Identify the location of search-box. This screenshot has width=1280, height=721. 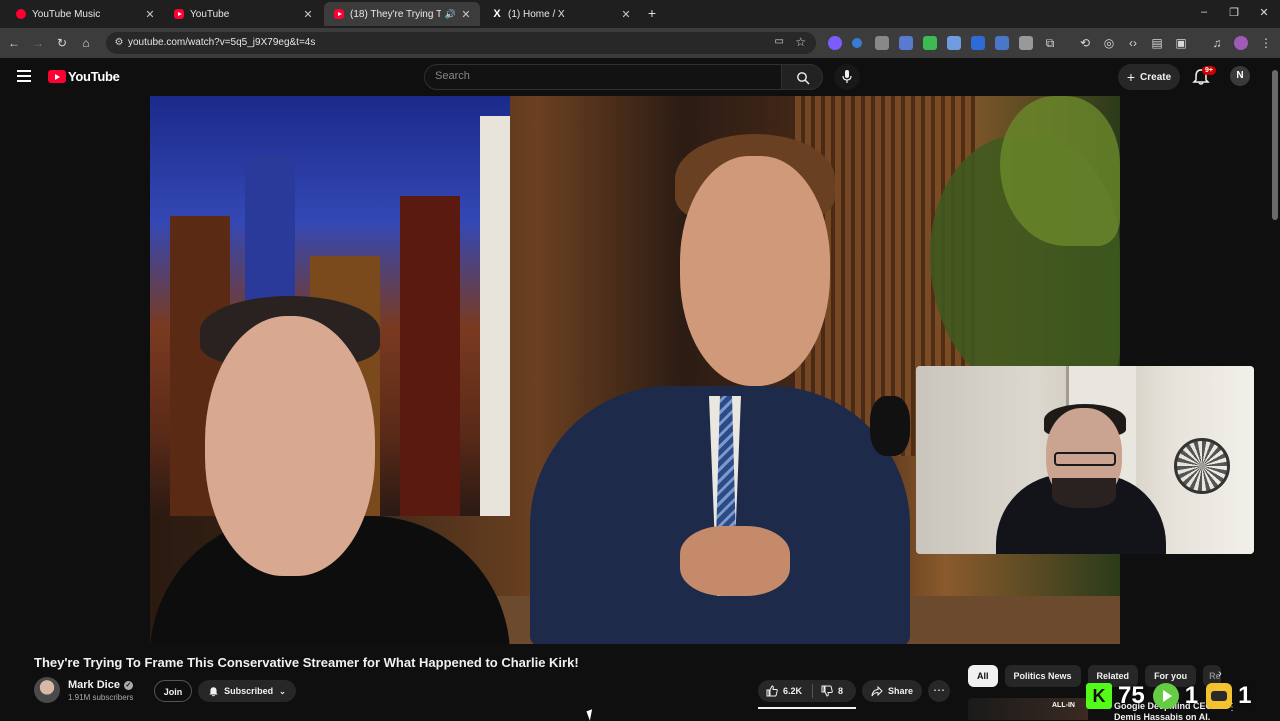
(603, 77).